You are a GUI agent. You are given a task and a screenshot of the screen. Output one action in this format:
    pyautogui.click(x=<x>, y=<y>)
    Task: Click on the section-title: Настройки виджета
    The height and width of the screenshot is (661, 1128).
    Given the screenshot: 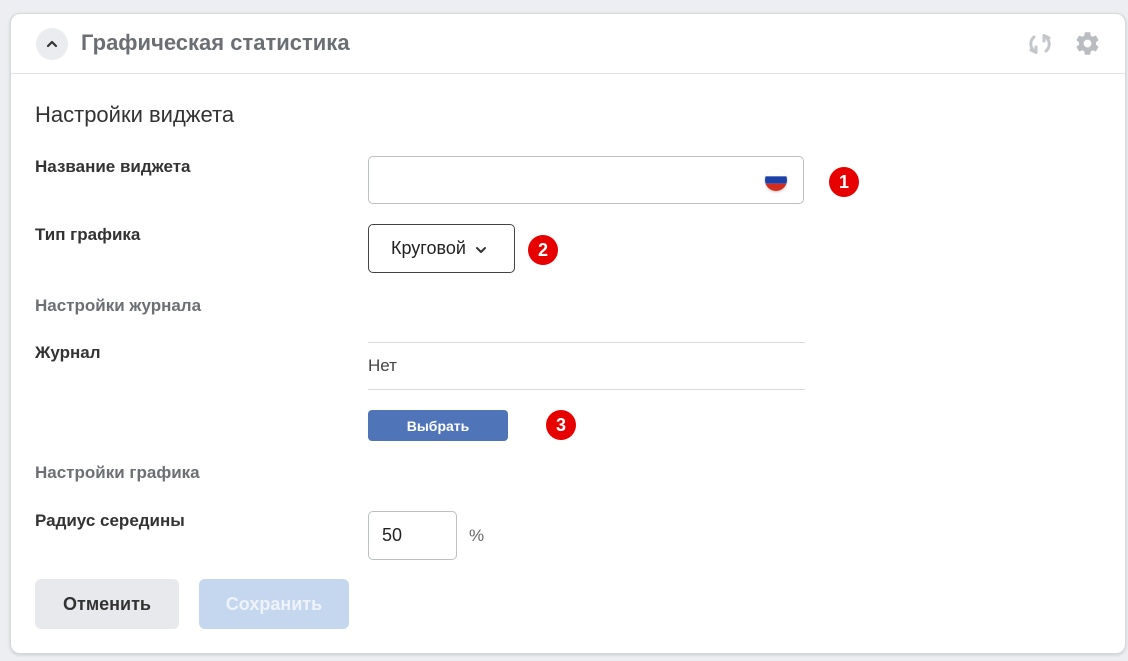 What is the action you would take?
    pyautogui.click(x=135, y=114)
    